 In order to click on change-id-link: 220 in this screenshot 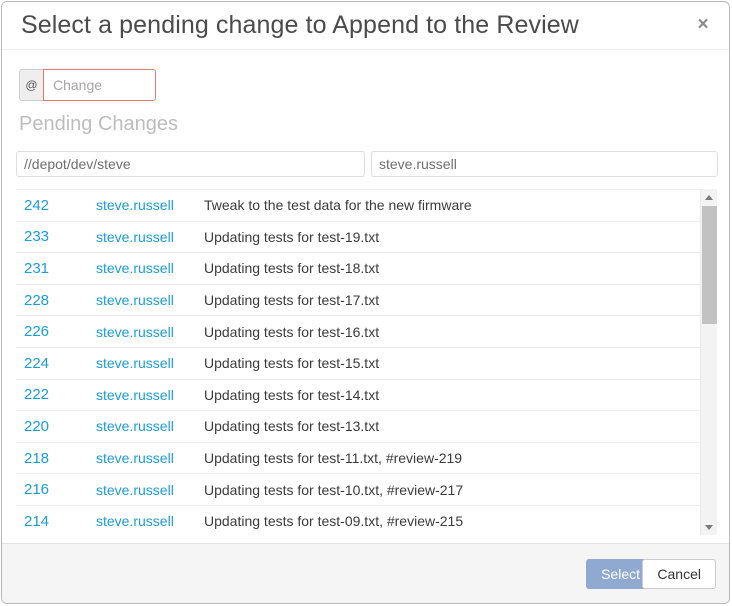, I will do `click(56, 426)`.